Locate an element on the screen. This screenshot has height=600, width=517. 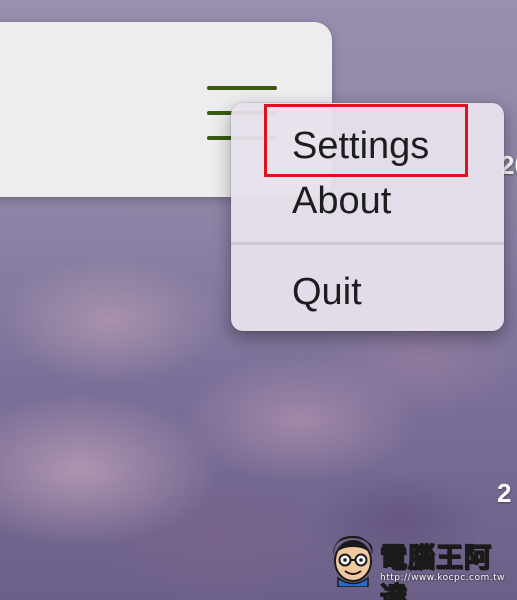
mascot-logo is located at coordinates (353, 561).